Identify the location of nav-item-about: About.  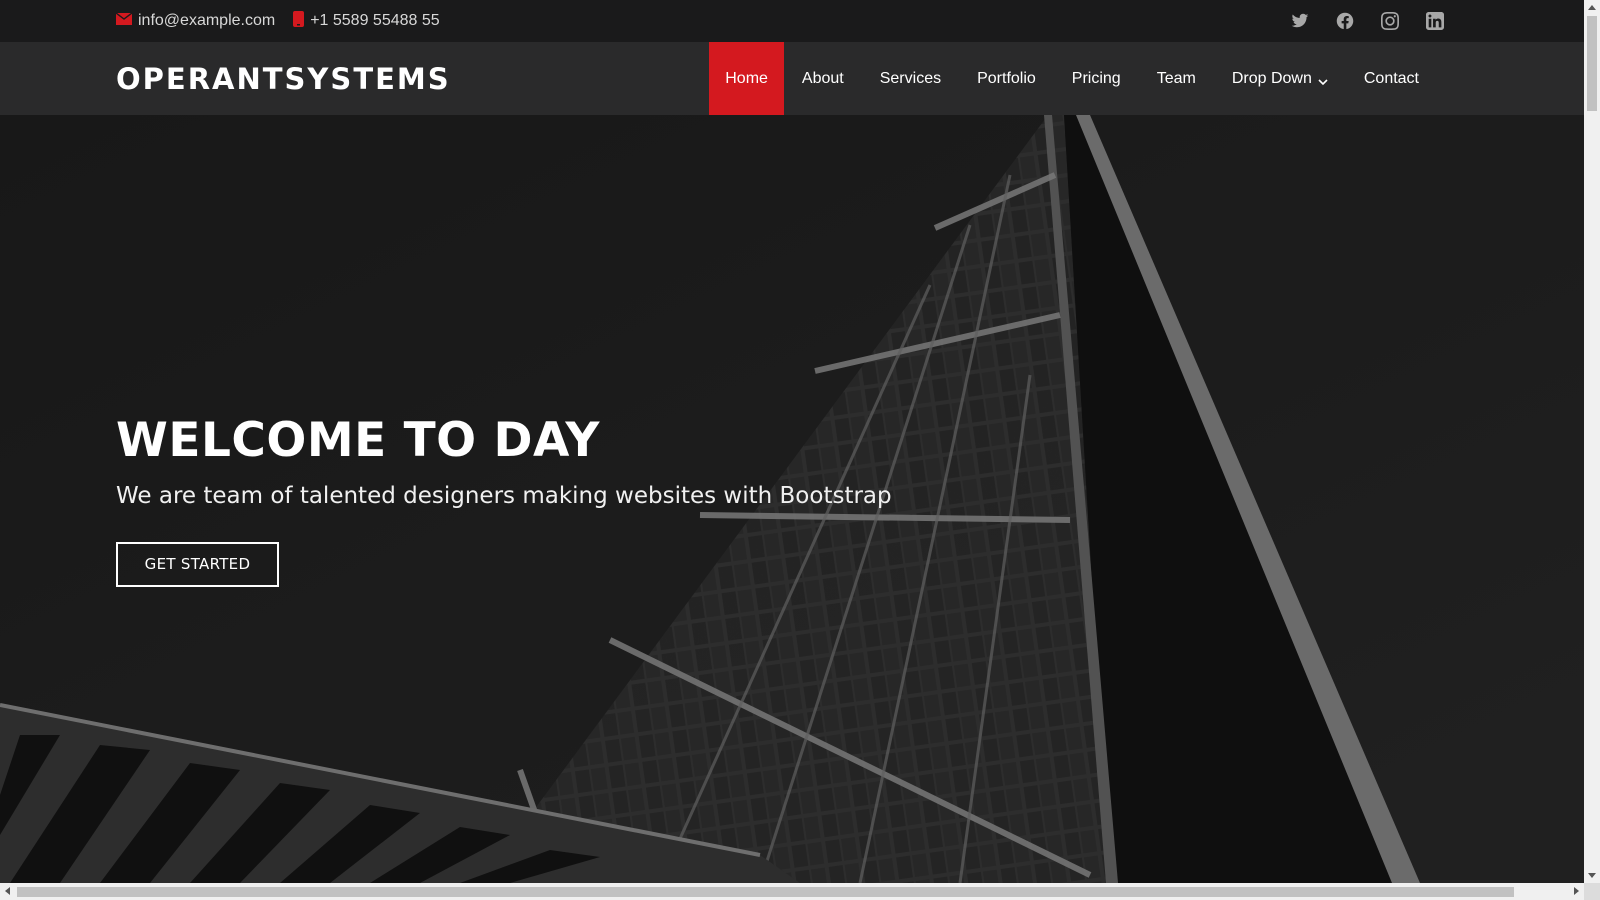
(823, 78).